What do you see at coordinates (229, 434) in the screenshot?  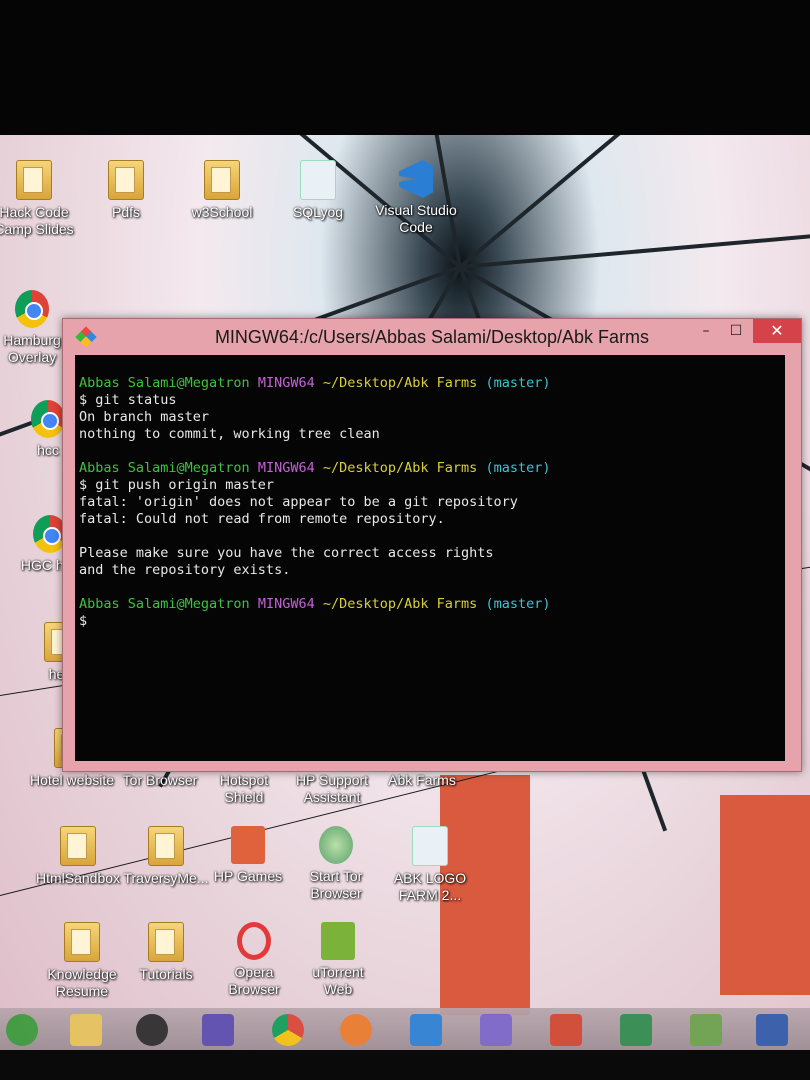 I see `terminal-line: nothing to commit, working tree clean` at bounding box center [229, 434].